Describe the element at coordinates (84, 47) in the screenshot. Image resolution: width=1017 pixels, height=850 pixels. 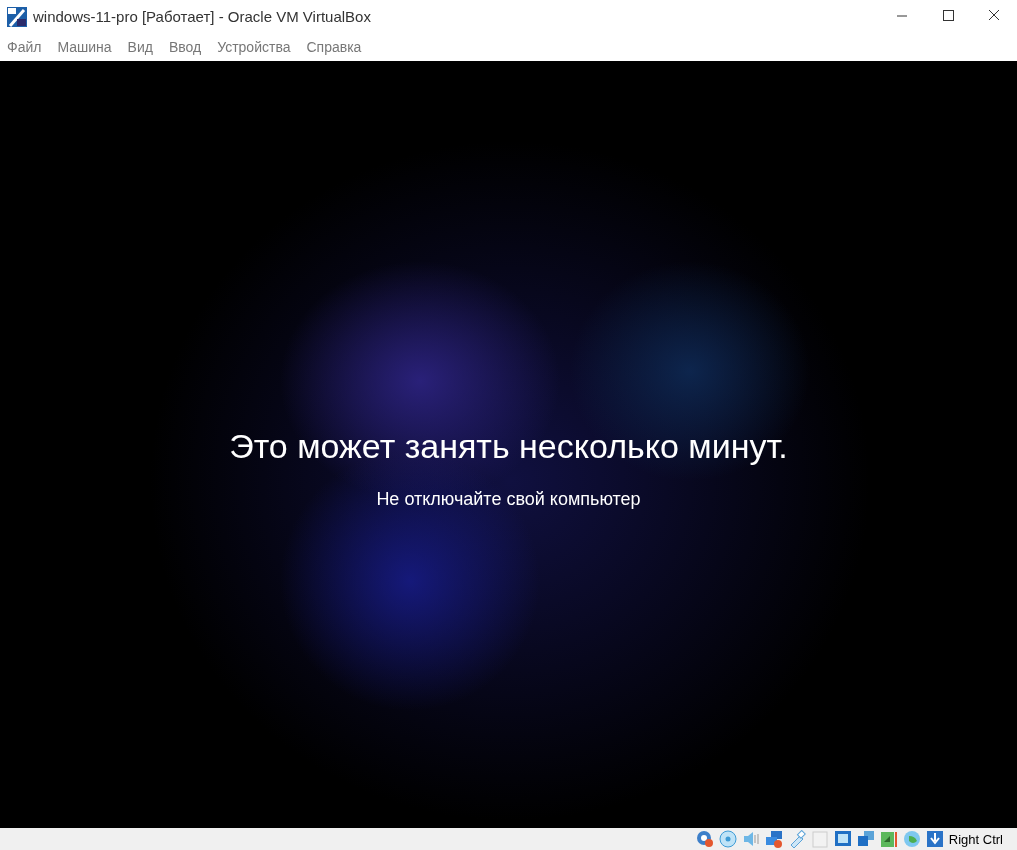
I see `menu-item: Машина` at that location.